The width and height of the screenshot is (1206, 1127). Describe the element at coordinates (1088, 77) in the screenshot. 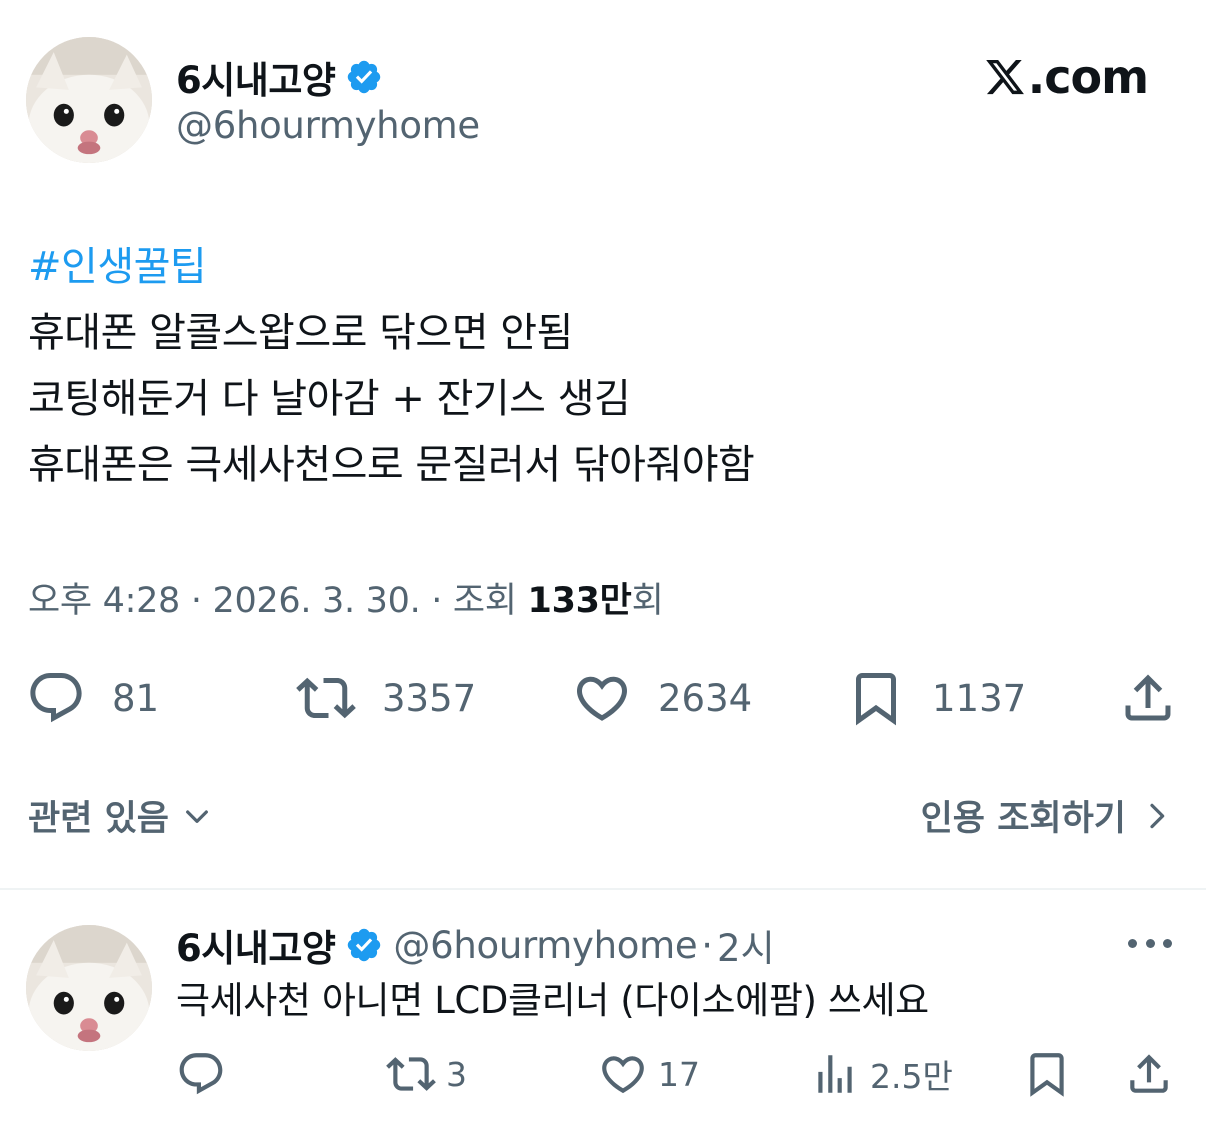

I see `x-logo-domain: .com` at that location.